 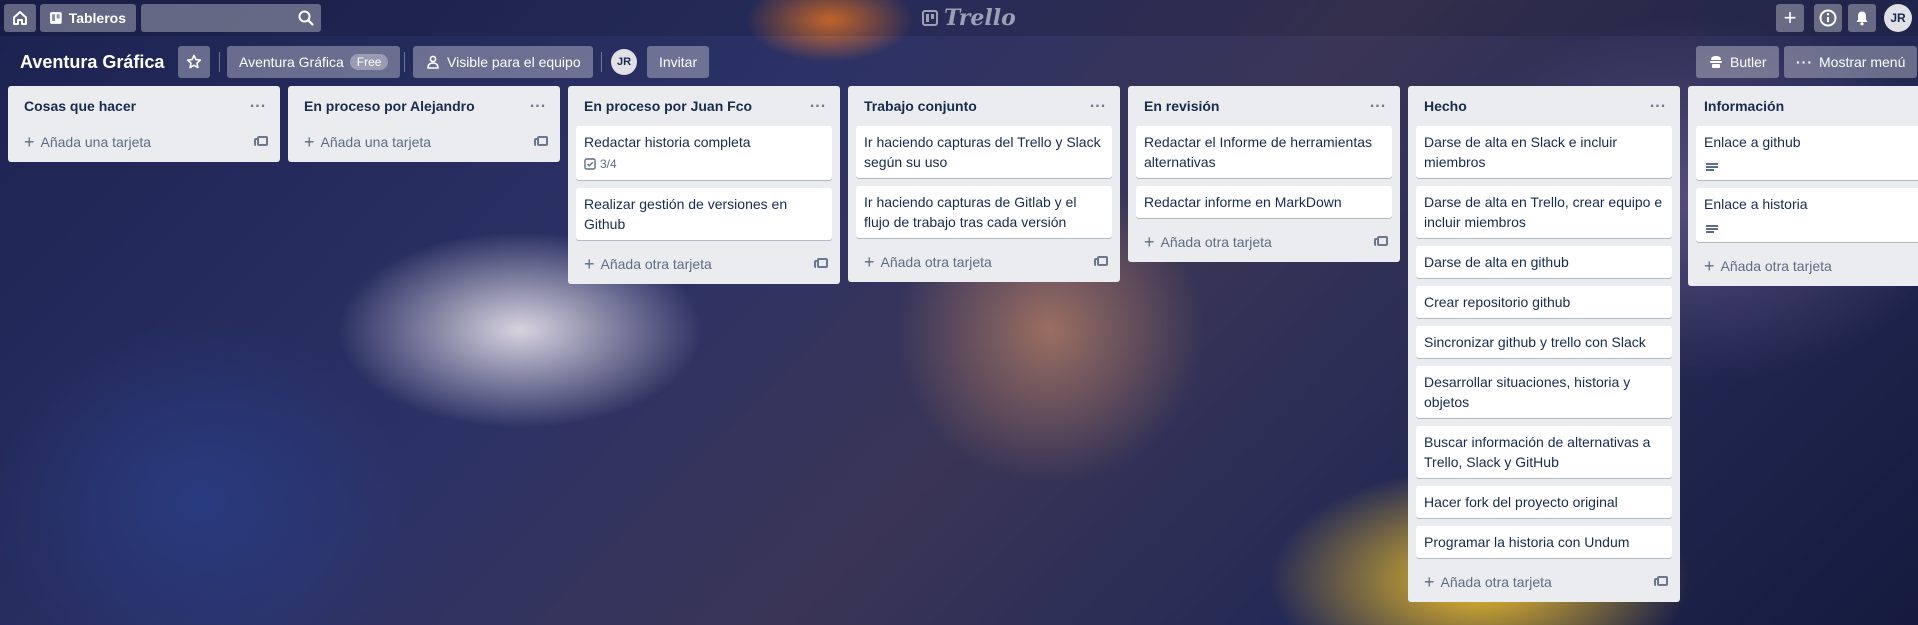 I want to click on top-bar: Tableros Trello + JR, so click(x=959, y=18).